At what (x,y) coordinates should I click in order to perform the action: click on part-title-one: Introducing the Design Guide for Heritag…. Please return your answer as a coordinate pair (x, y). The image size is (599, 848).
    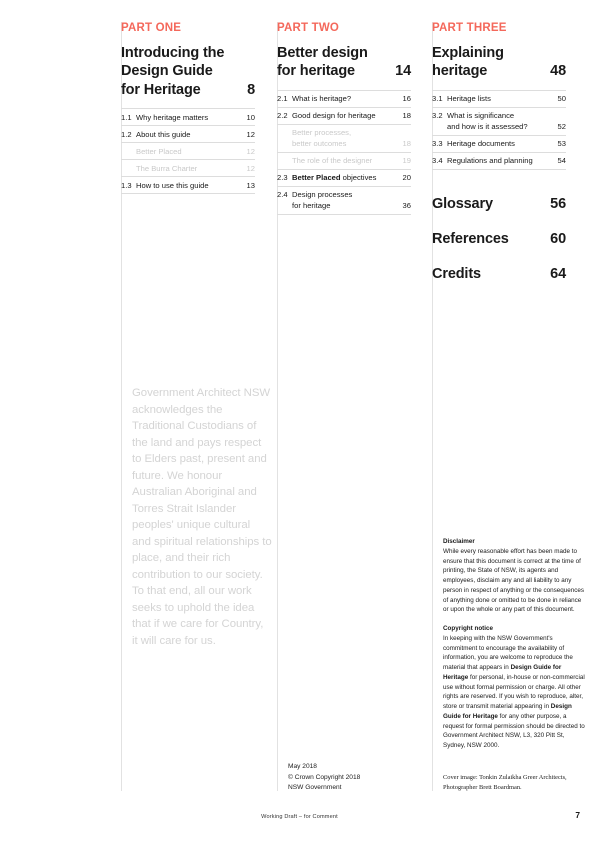
    Looking at the image, I should click on (188, 72).